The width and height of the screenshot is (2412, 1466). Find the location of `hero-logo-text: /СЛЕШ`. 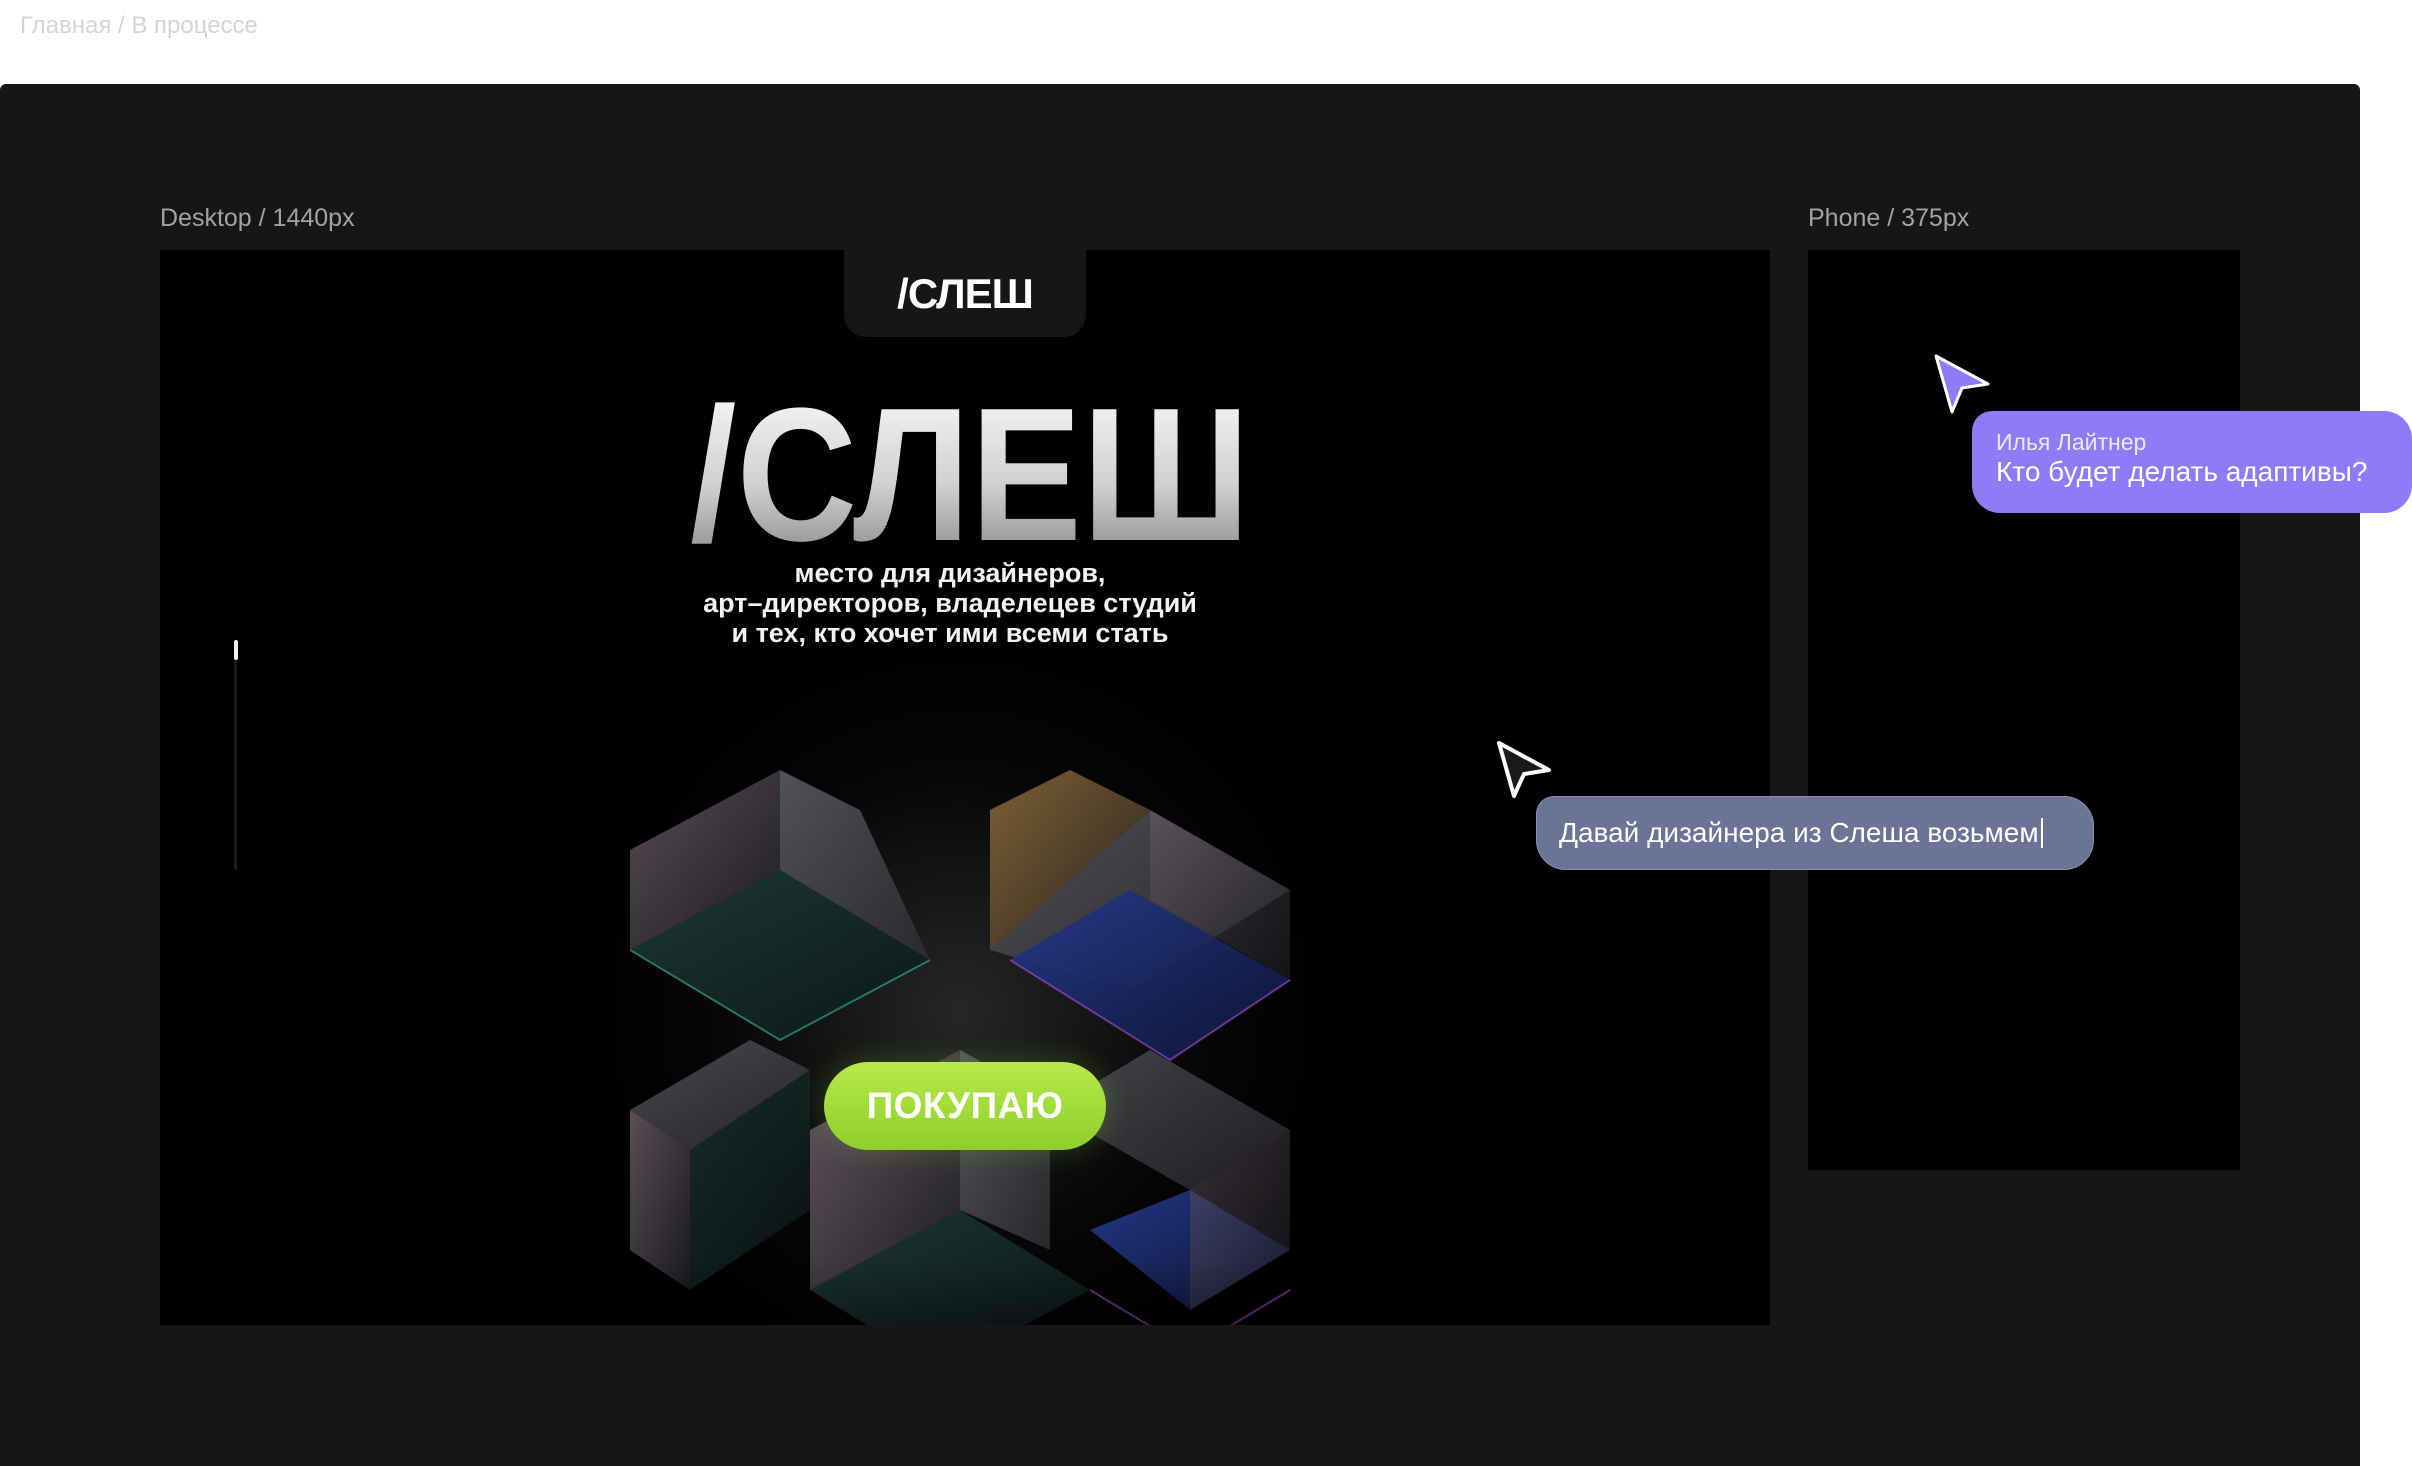

hero-logo-text: /СЛЕШ is located at coordinates (970, 475).